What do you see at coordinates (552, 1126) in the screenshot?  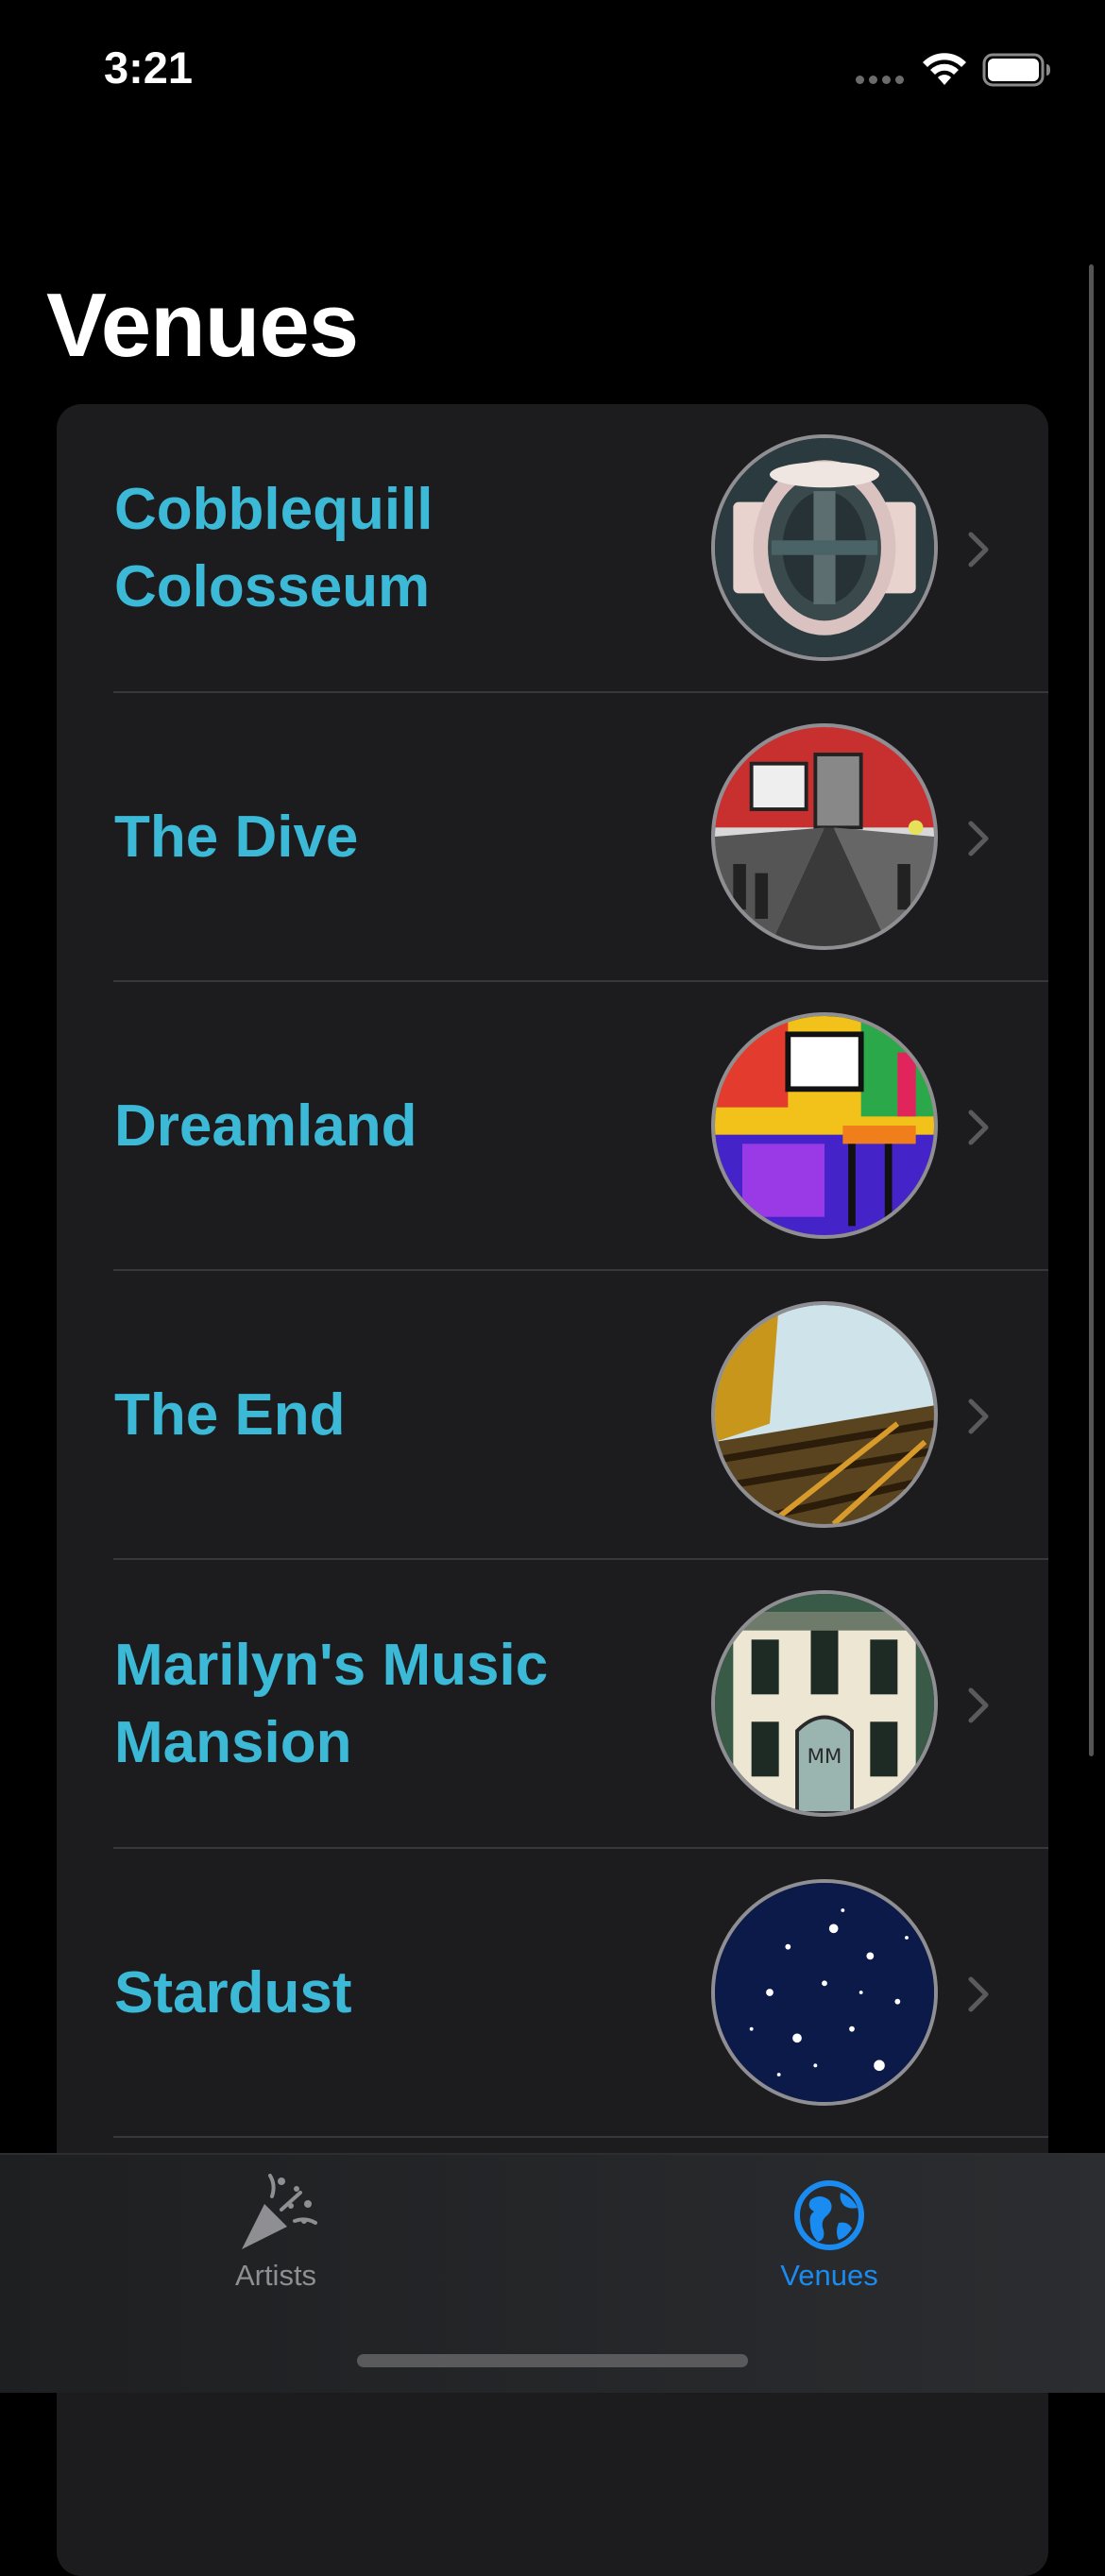 I see `list-item-venue: Dreamland` at bounding box center [552, 1126].